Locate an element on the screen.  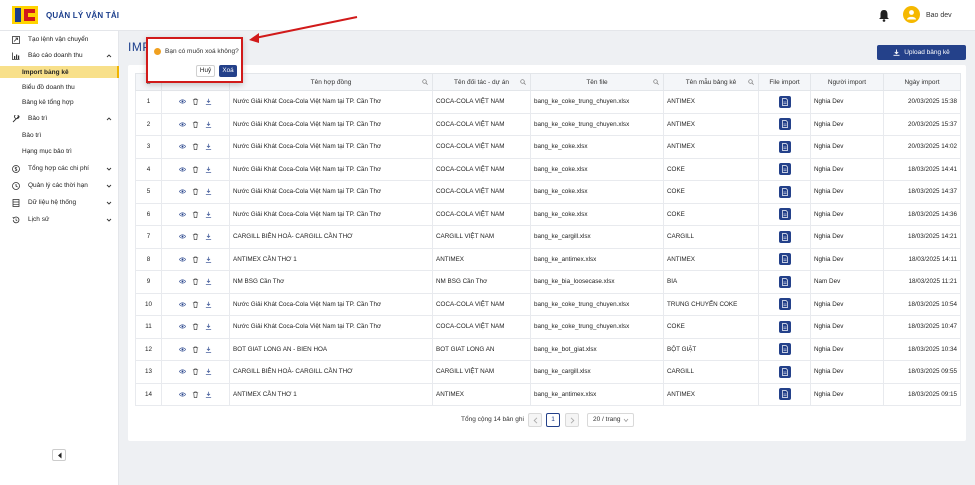
avatar is located at coordinates (911, 14).